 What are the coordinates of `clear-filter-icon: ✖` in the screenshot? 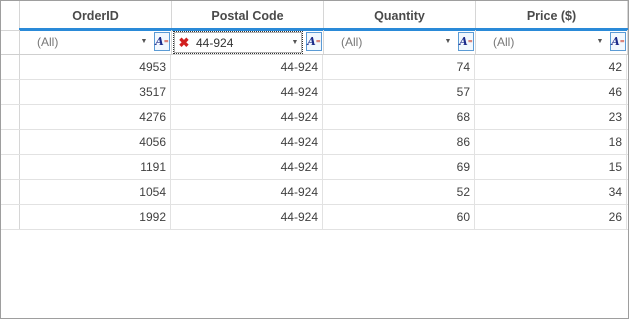 It's located at (184, 42).